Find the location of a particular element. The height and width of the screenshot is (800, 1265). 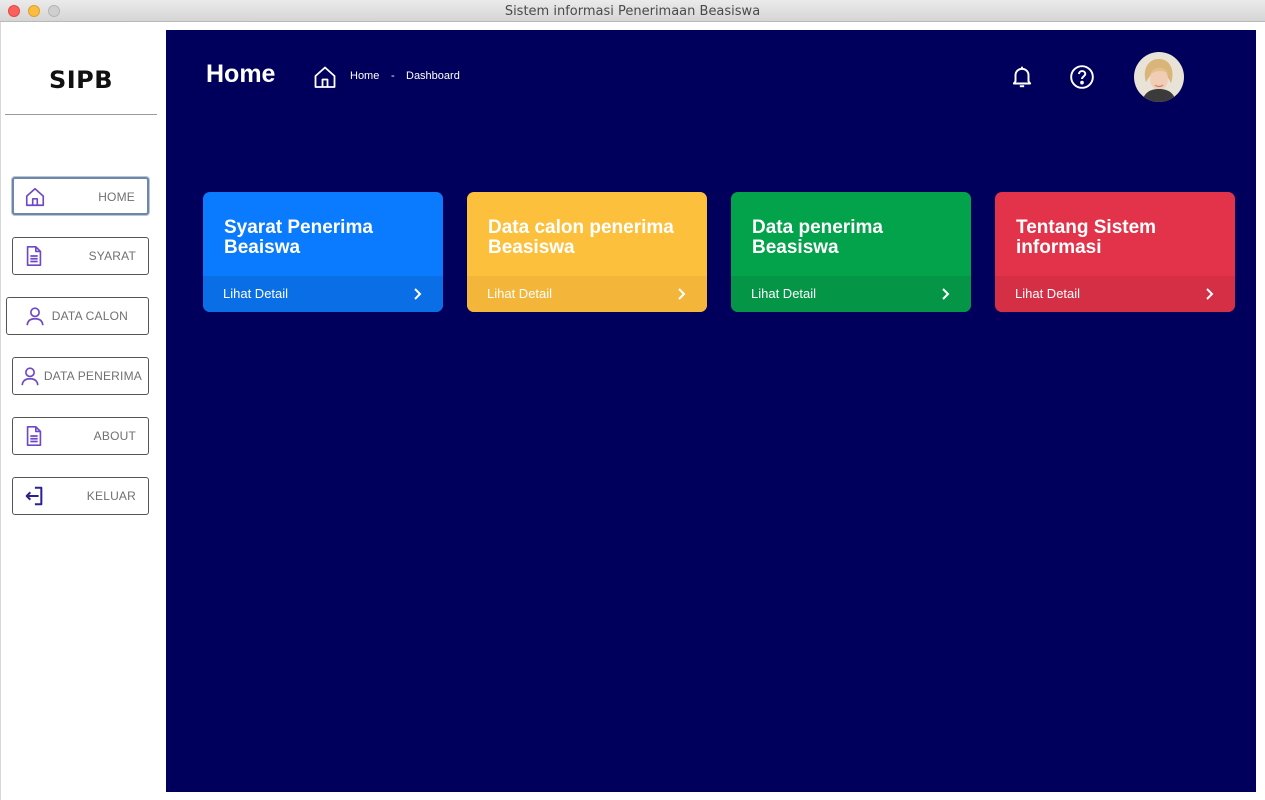

app-logo: SIPB is located at coordinates (81, 80).